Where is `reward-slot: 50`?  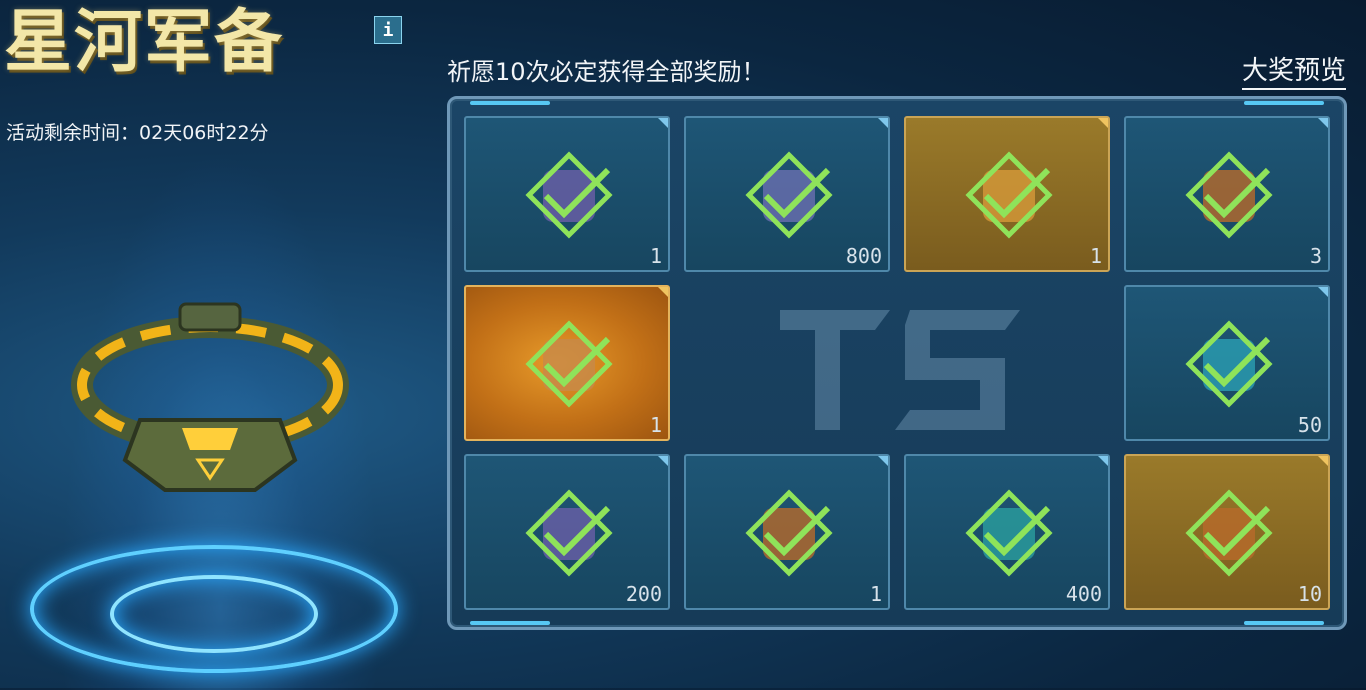
reward-slot: 50 is located at coordinates (1227, 363).